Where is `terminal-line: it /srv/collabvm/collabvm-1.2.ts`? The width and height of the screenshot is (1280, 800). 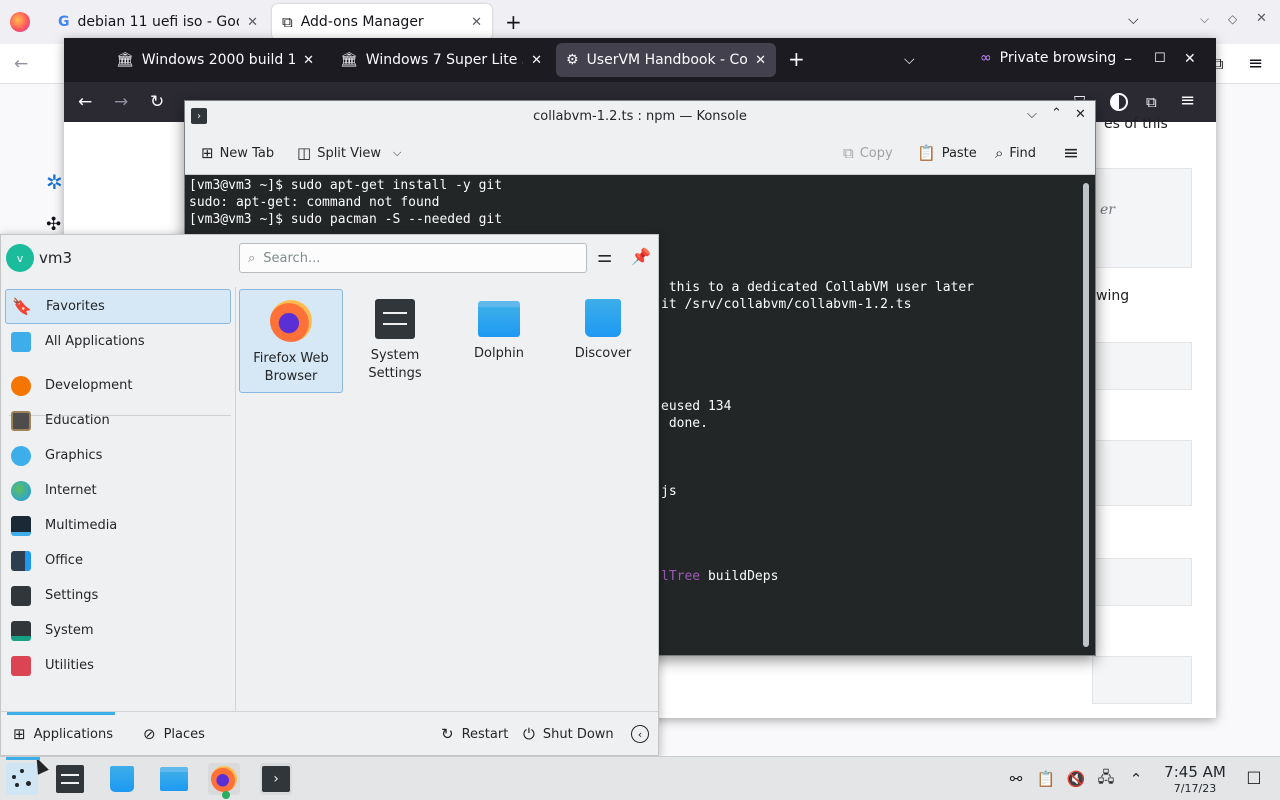 terminal-line: it /srv/collabvm/collabvm-1.2.ts is located at coordinates (786, 304).